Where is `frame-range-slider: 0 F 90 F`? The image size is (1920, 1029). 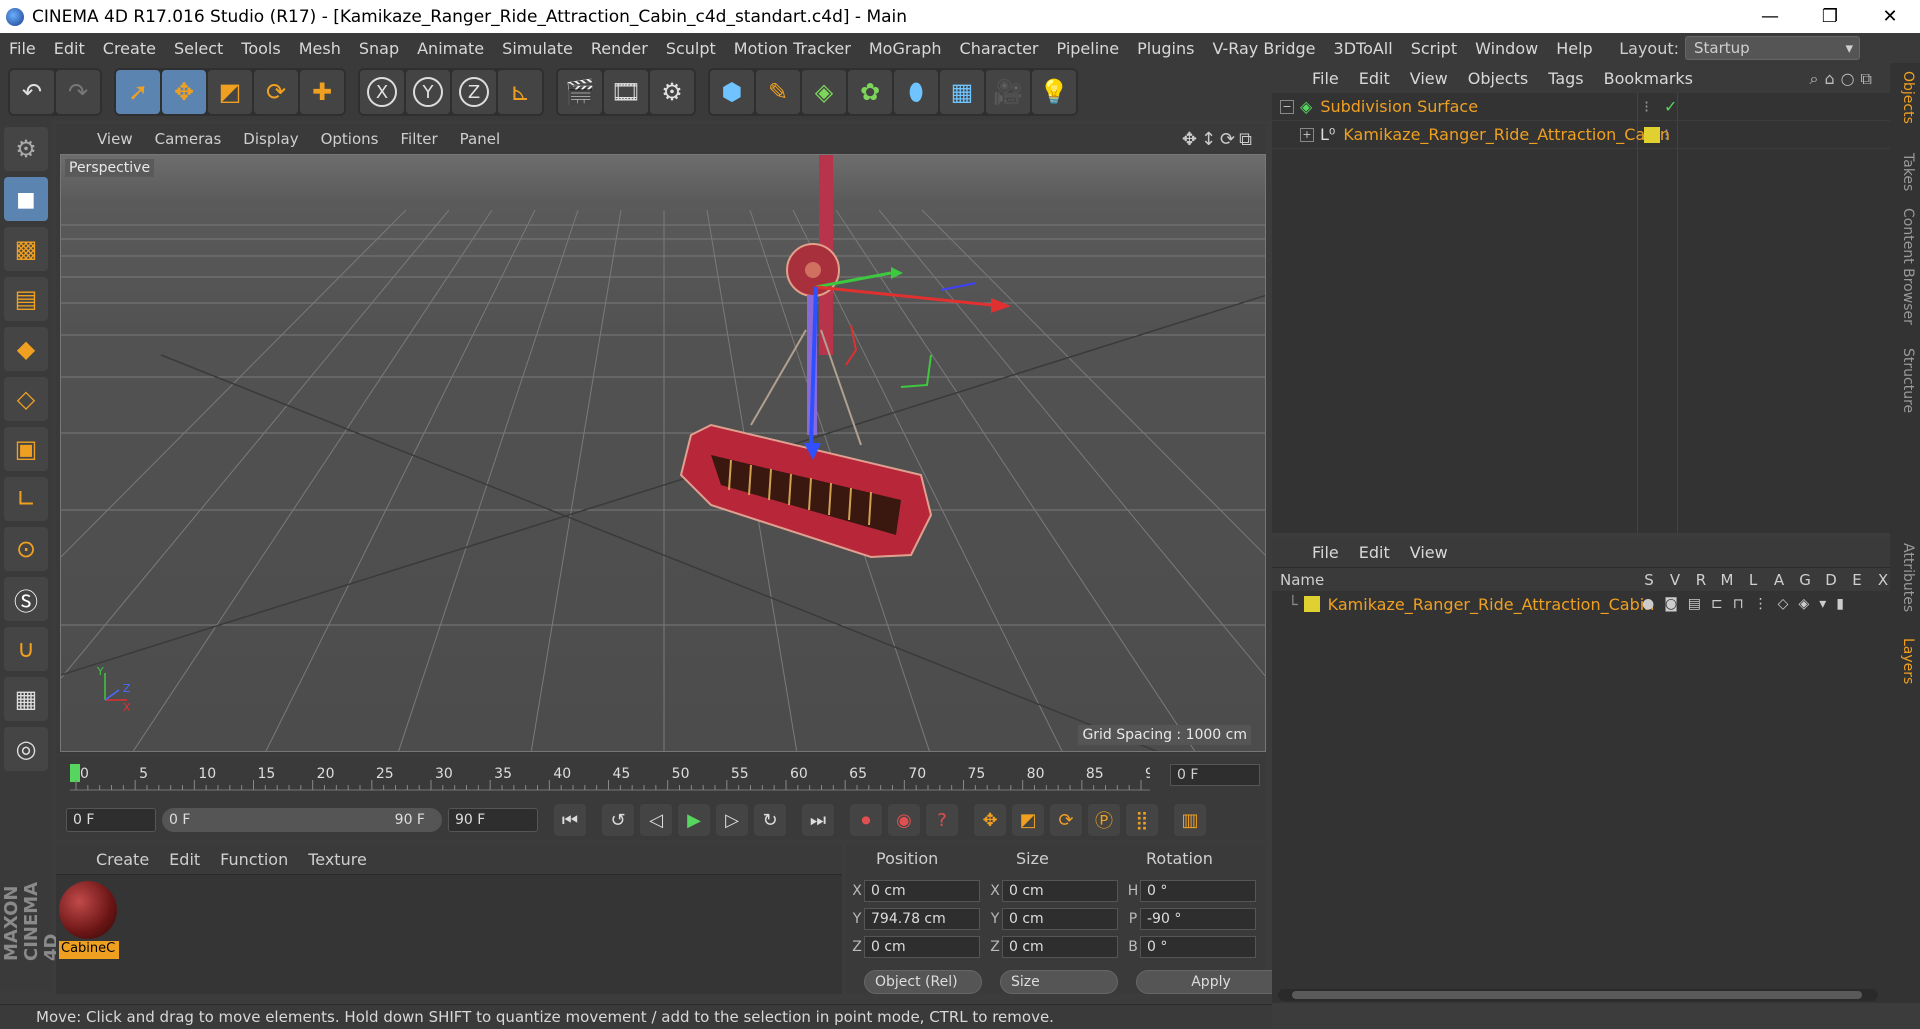
frame-range-slider: 0 F 90 F is located at coordinates (302, 820).